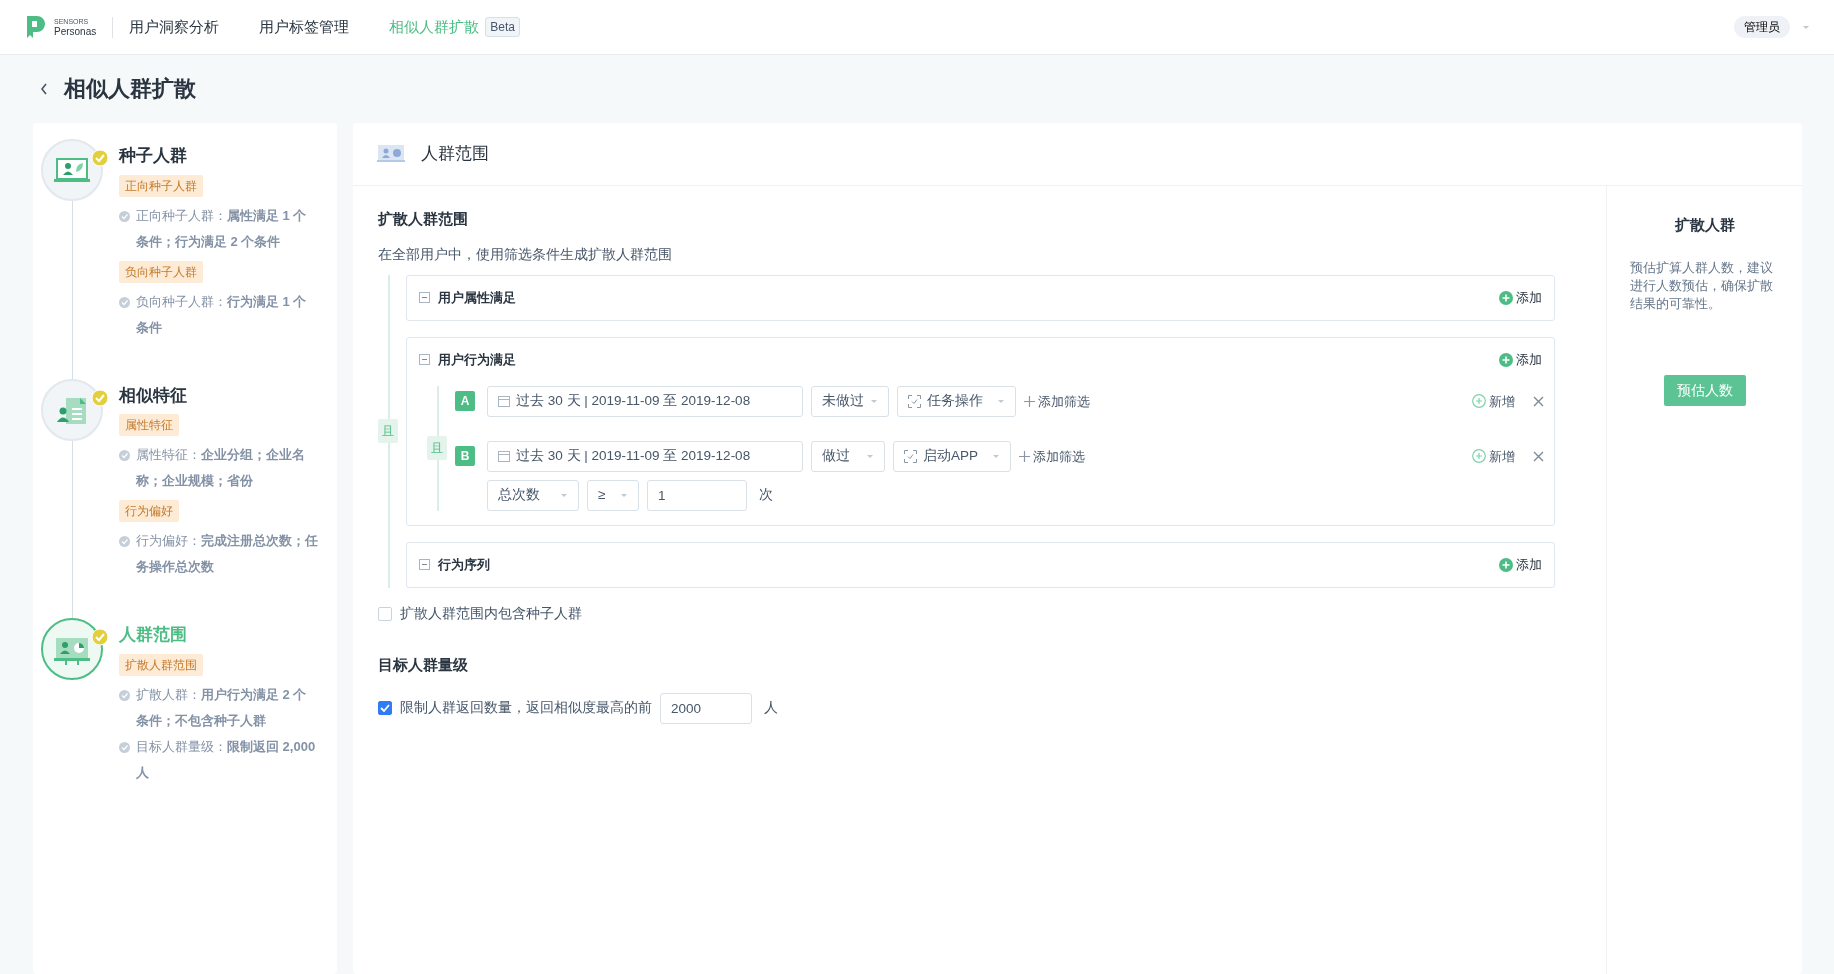  What do you see at coordinates (153, 635) in the screenshot?
I see `step-title: 人群范围` at bounding box center [153, 635].